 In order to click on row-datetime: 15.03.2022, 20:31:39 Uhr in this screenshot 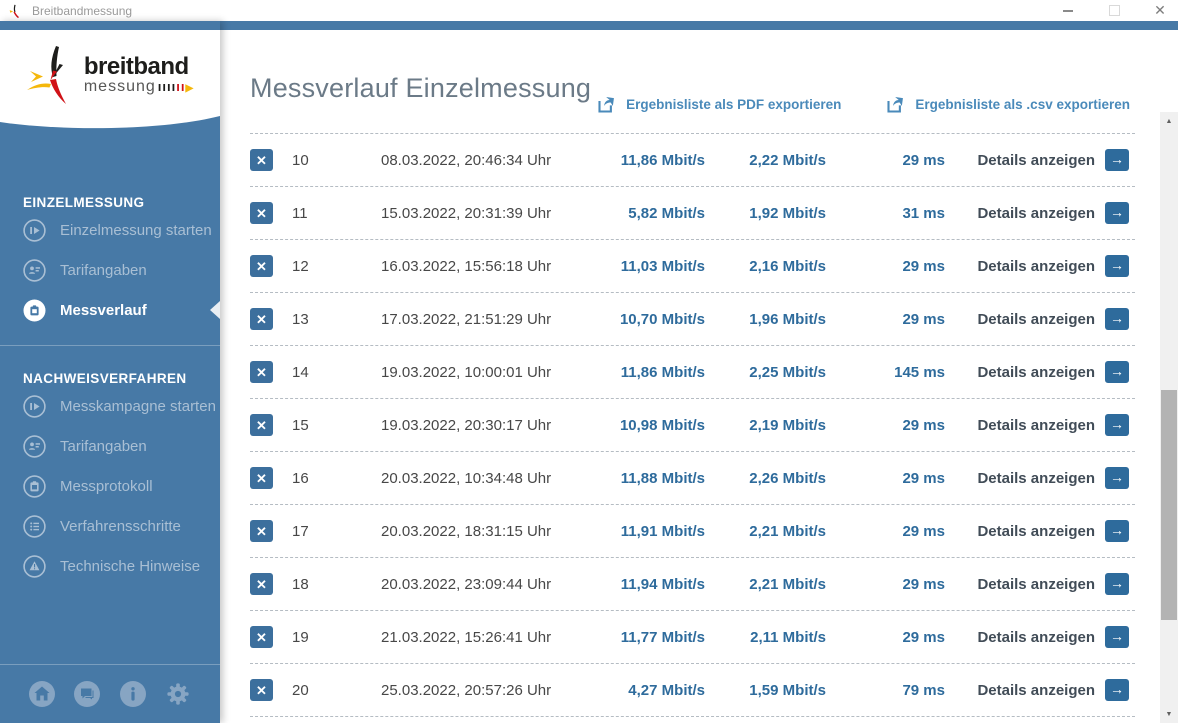, I will do `click(466, 213)`.